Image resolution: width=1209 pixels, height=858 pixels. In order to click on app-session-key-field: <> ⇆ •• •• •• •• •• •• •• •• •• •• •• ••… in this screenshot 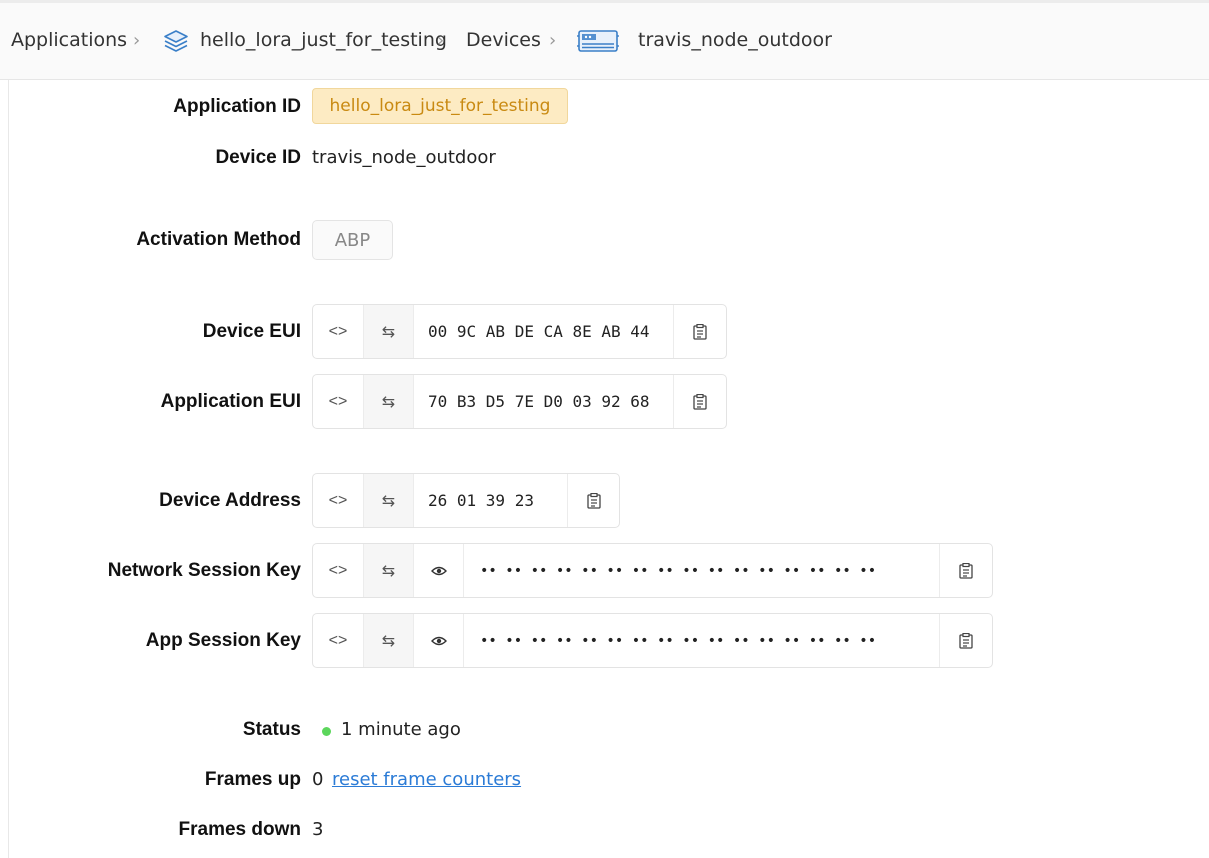, I will do `click(652, 640)`.